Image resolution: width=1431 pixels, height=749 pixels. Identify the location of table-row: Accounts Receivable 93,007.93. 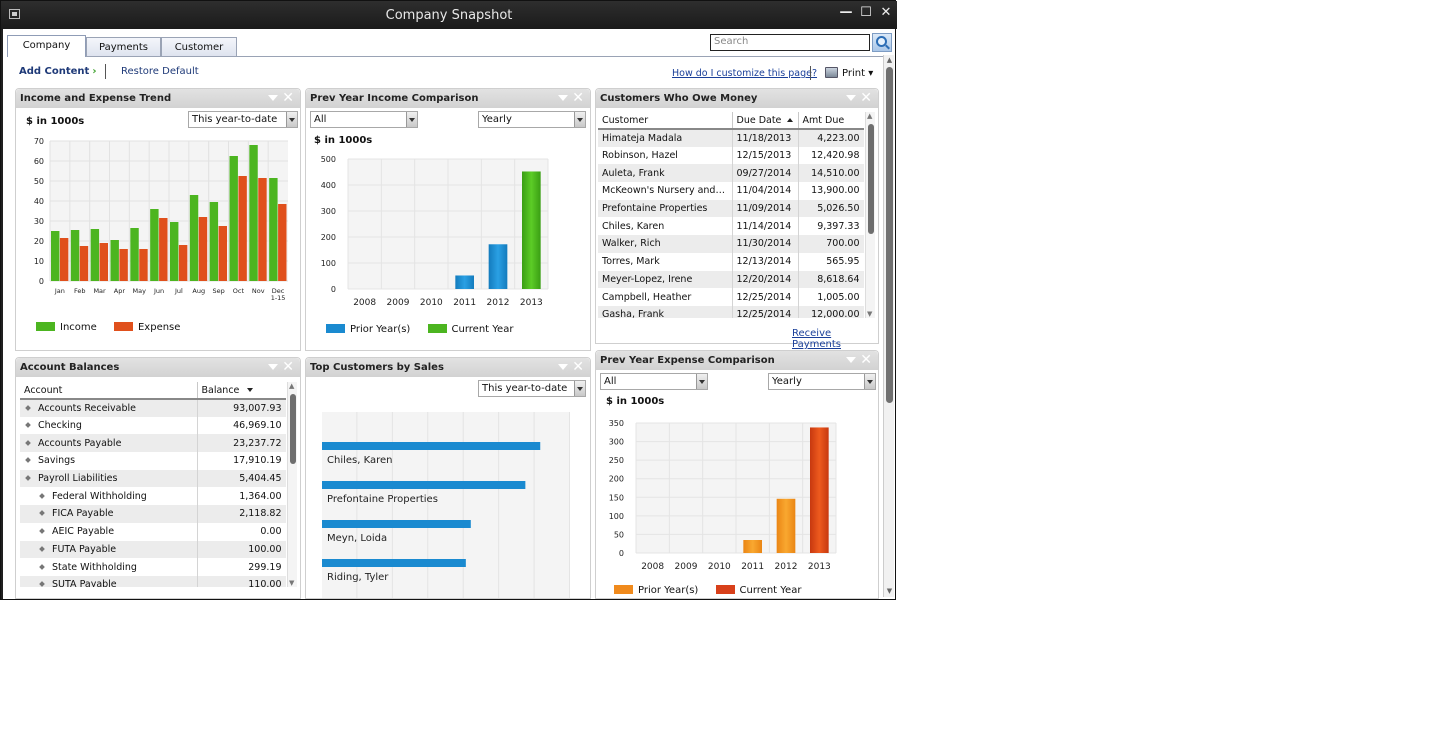
(153, 408).